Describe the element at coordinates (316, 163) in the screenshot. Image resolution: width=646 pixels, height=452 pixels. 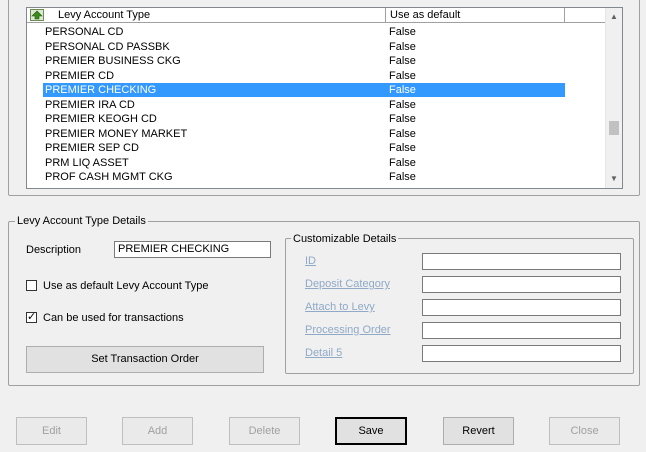
I see `table-row: PRM LIQ ASSET False` at that location.